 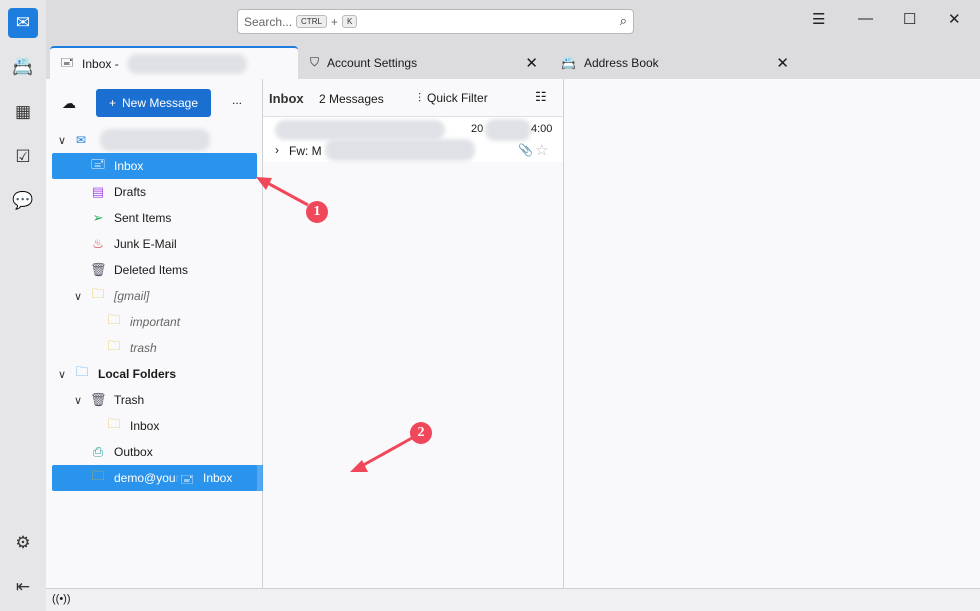 I want to click on annotation-badge-1: 1, so click(x=317, y=212).